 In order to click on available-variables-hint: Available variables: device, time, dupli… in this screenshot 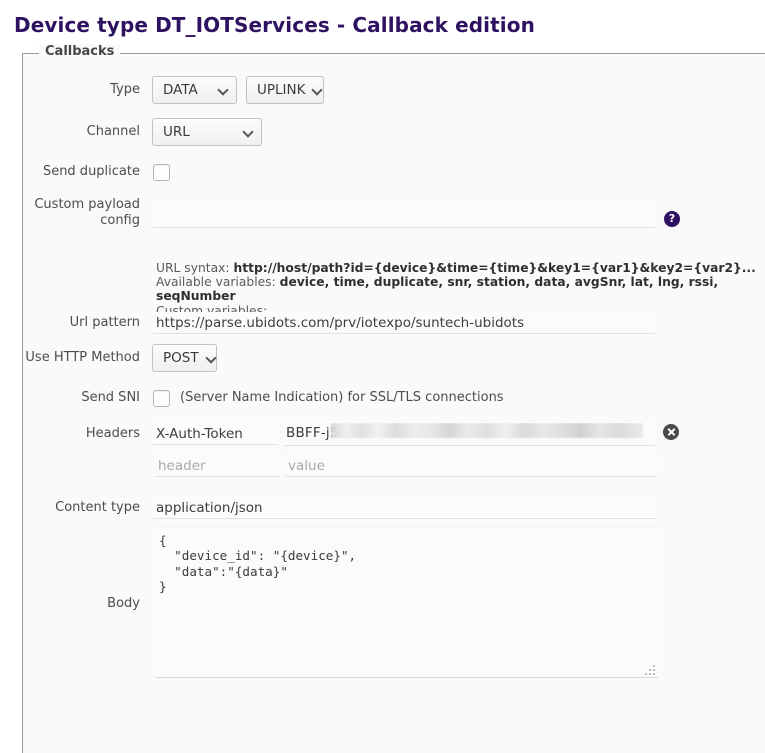, I will do `click(460, 289)`.